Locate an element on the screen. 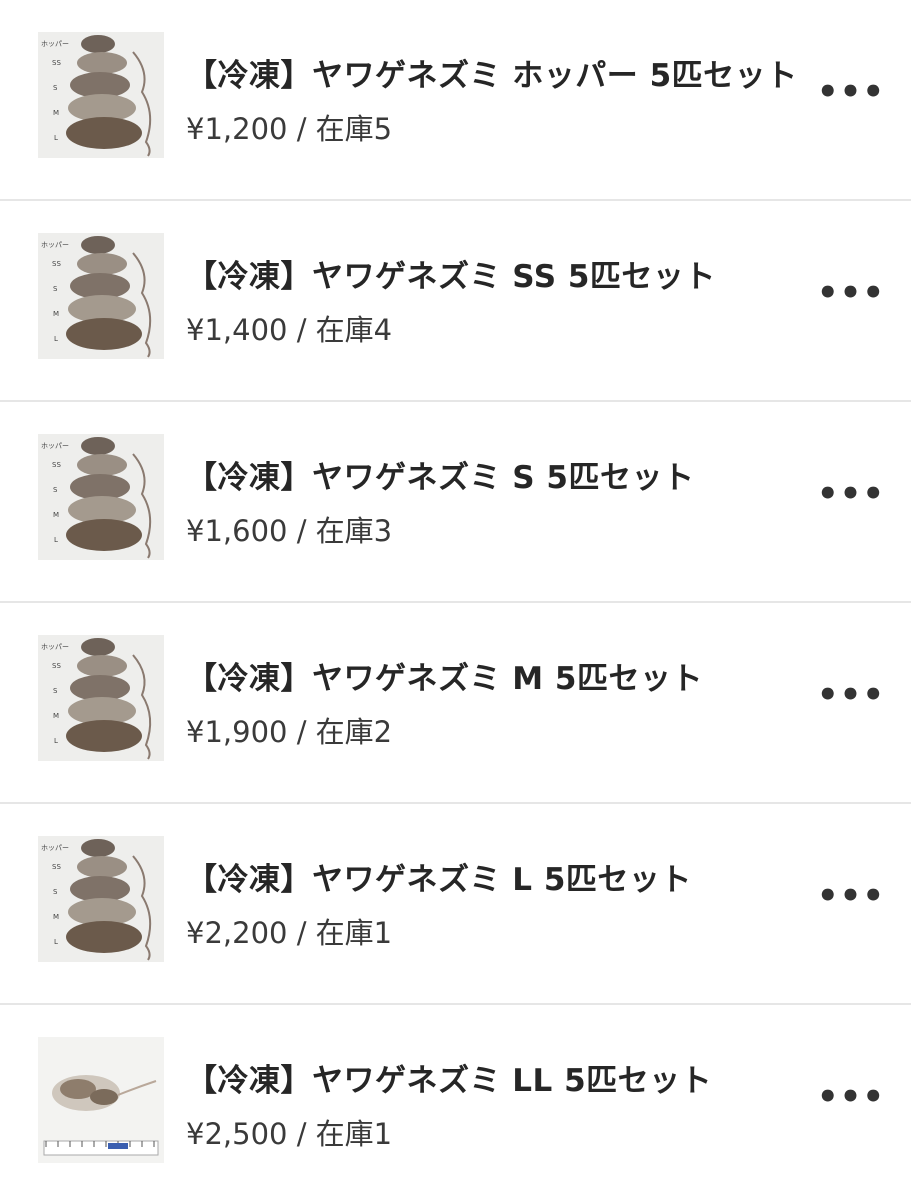 Image resolution: width=911 pixels, height=1200 pixels. product-price-stock: ¥1,200 / 在庫5 is located at coordinates (289, 129).